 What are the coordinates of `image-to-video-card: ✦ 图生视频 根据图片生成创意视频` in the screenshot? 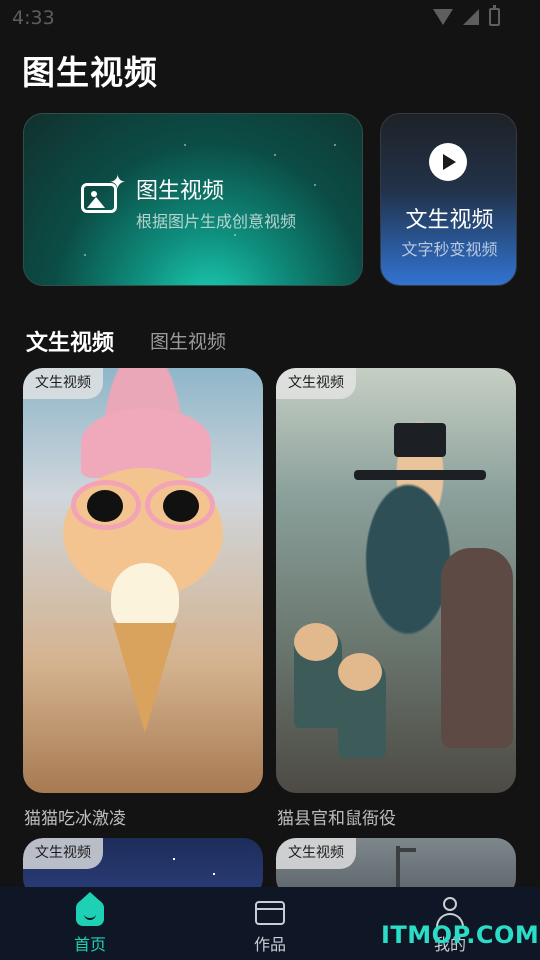 It's located at (193, 199).